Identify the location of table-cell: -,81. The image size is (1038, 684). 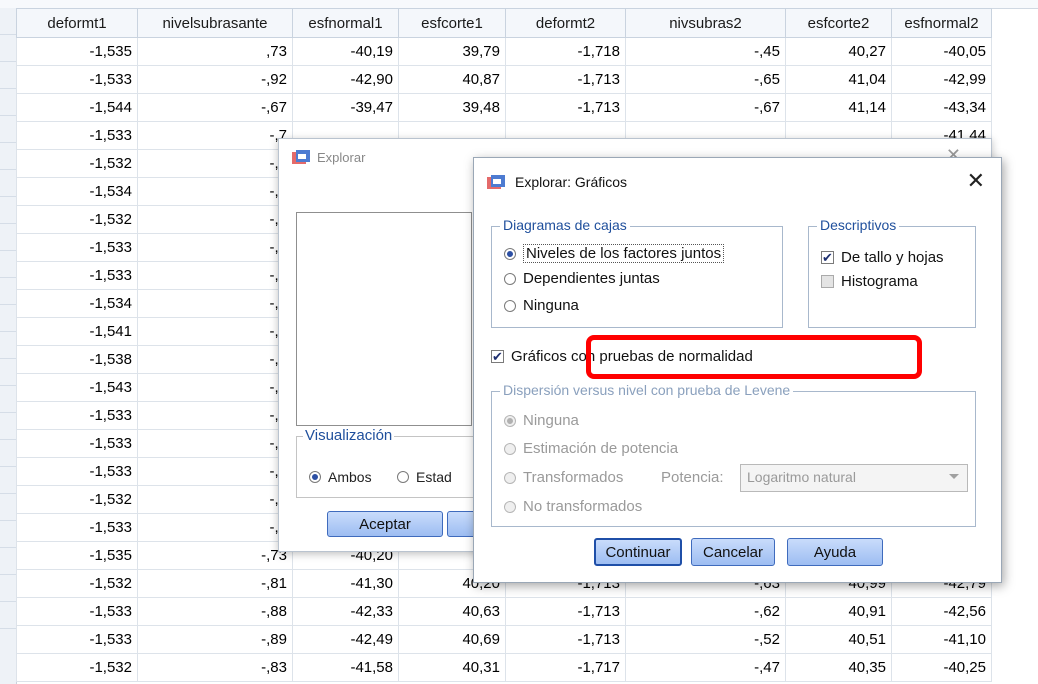
(215, 583).